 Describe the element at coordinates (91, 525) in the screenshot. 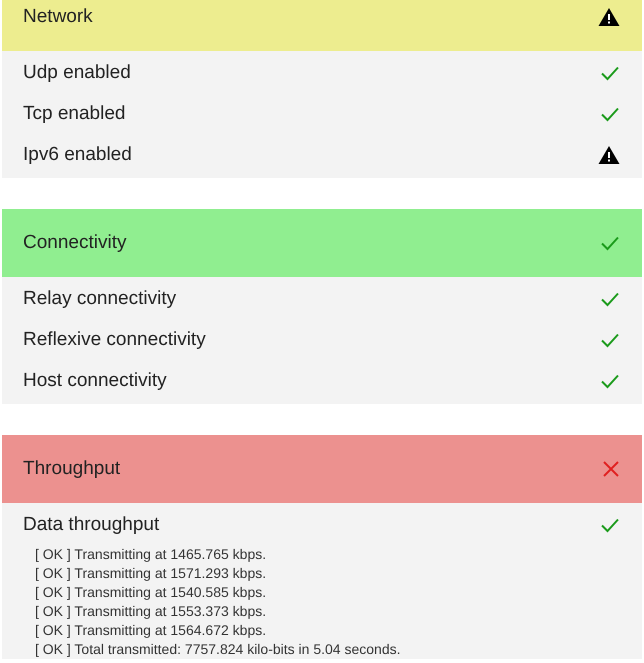

I see `check-label: Data throughput` at that location.